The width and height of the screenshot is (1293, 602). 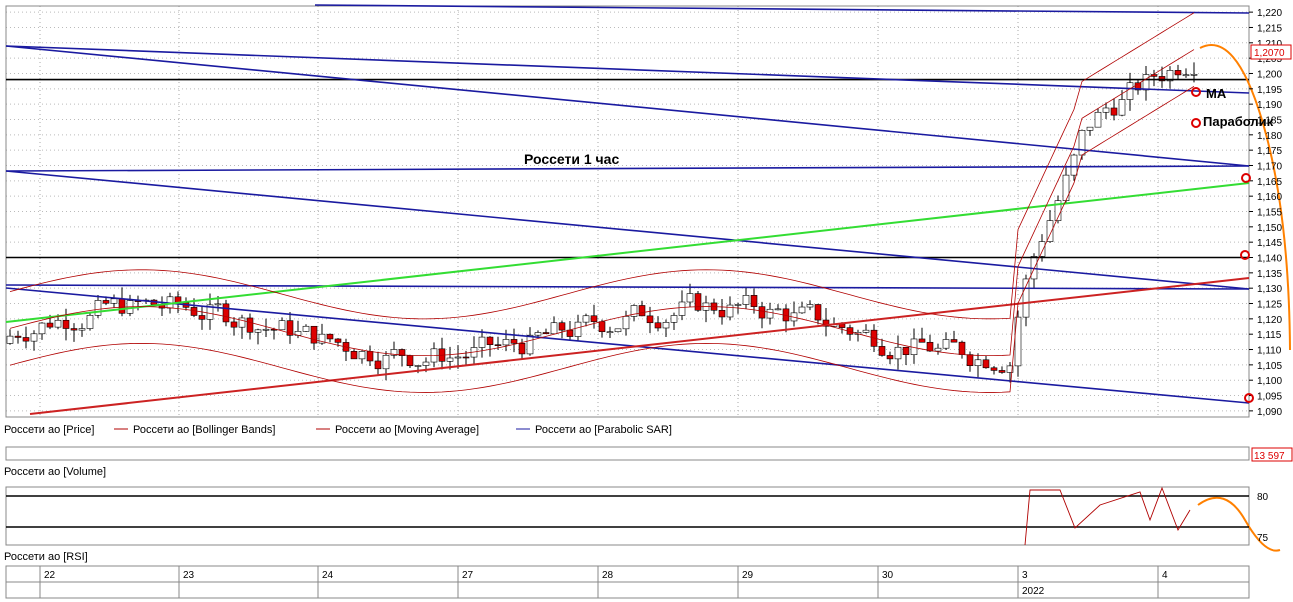 I want to click on volume-panel, so click(x=627, y=453).